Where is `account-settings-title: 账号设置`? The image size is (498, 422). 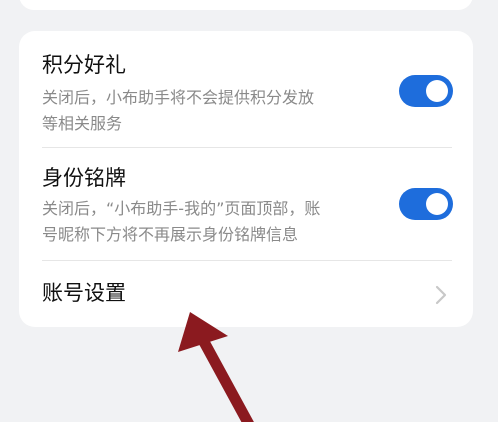 account-settings-title: 账号设置 is located at coordinates (84, 293).